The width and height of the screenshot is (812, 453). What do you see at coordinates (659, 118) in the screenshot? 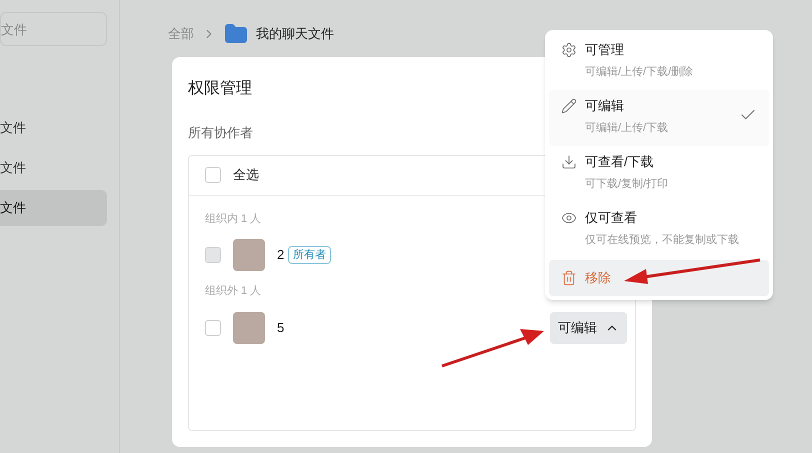
I see `menu-item: 可编辑 可编辑/上传/下载` at bounding box center [659, 118].